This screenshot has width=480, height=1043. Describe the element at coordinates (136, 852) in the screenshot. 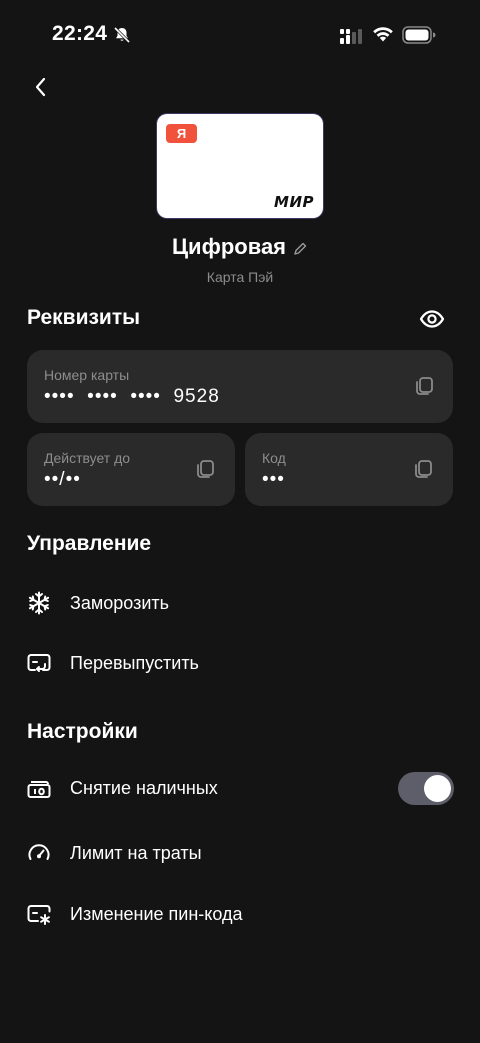

I see `spending-limit-label: Лимит на траты` at that location.